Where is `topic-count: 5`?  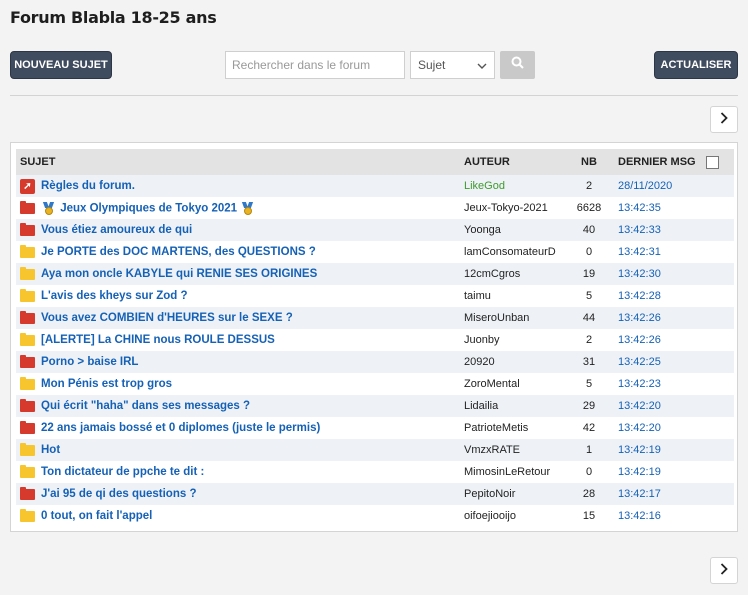 topic-count: 5 is located at coordinates (589, 384).